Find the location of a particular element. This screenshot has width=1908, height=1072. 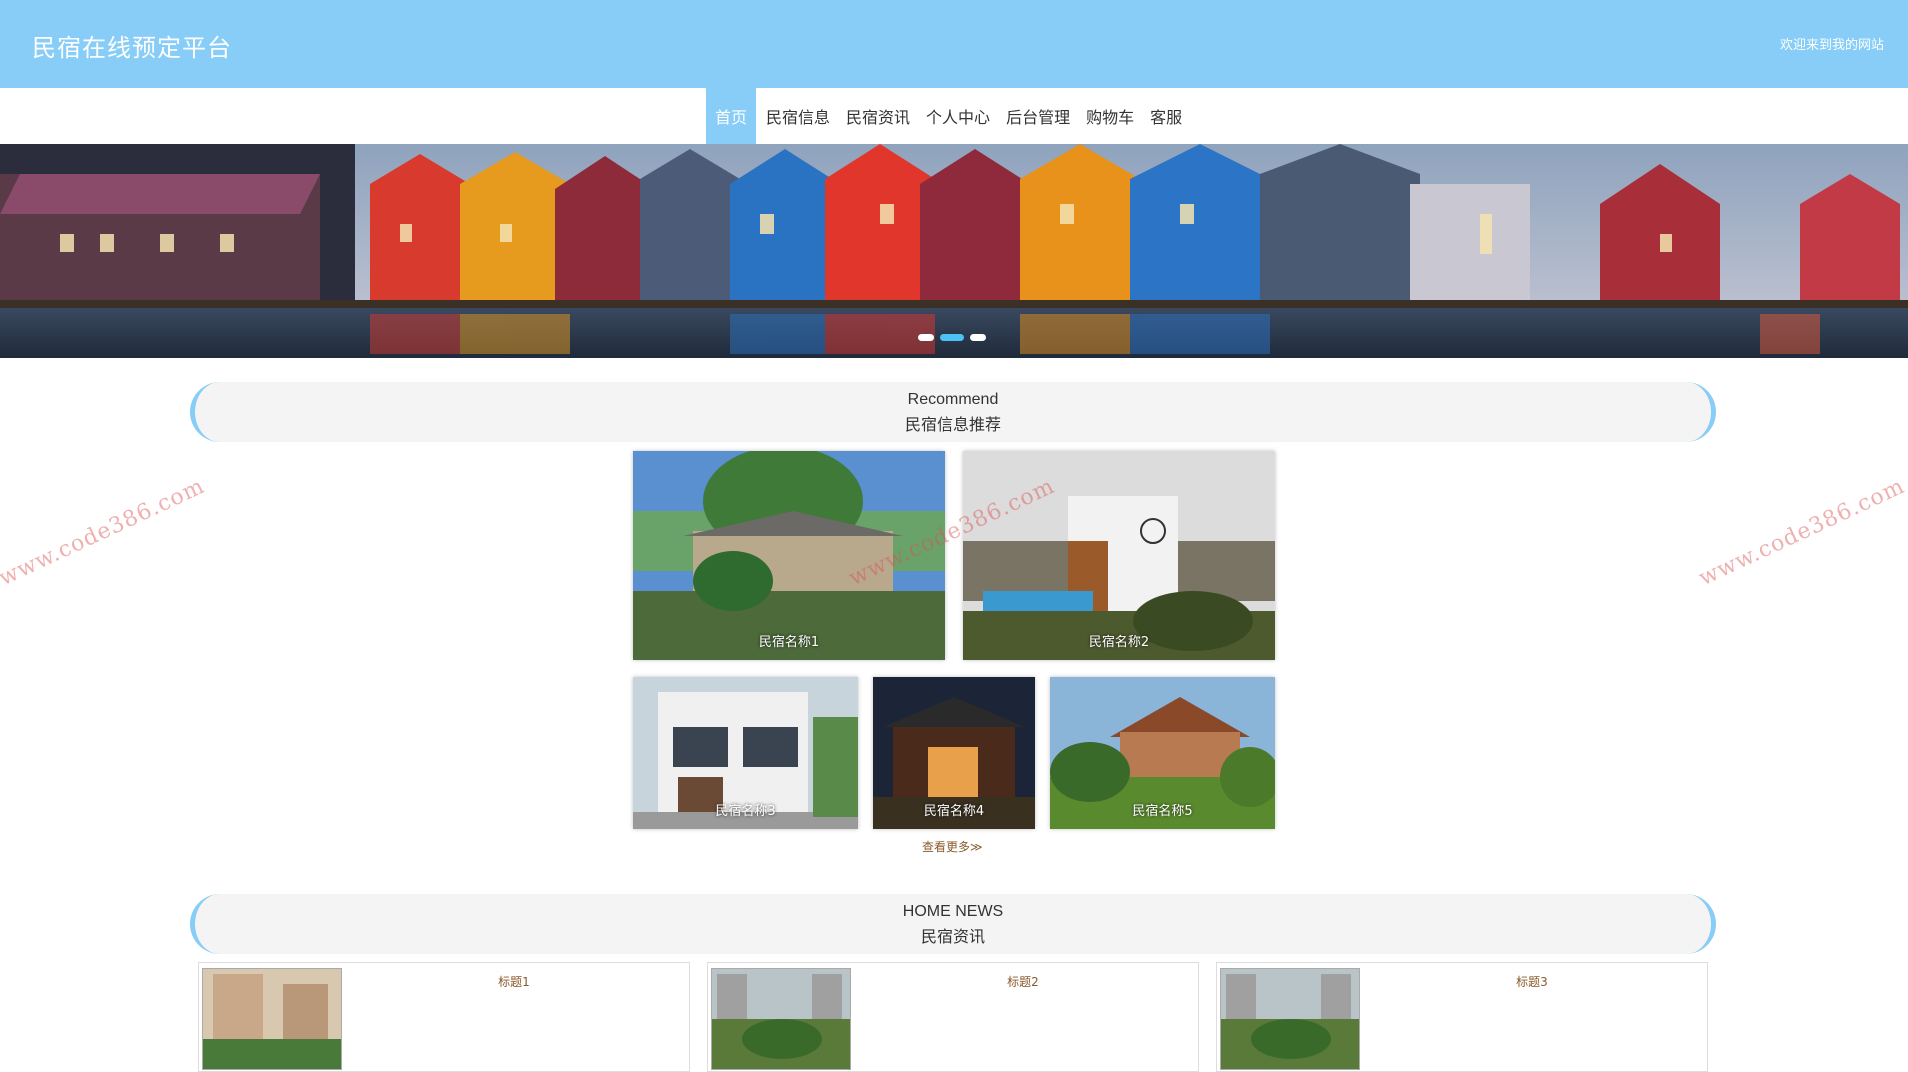

recommend-card-5: 民宿名称5 is located at coordinates (1162, 753).